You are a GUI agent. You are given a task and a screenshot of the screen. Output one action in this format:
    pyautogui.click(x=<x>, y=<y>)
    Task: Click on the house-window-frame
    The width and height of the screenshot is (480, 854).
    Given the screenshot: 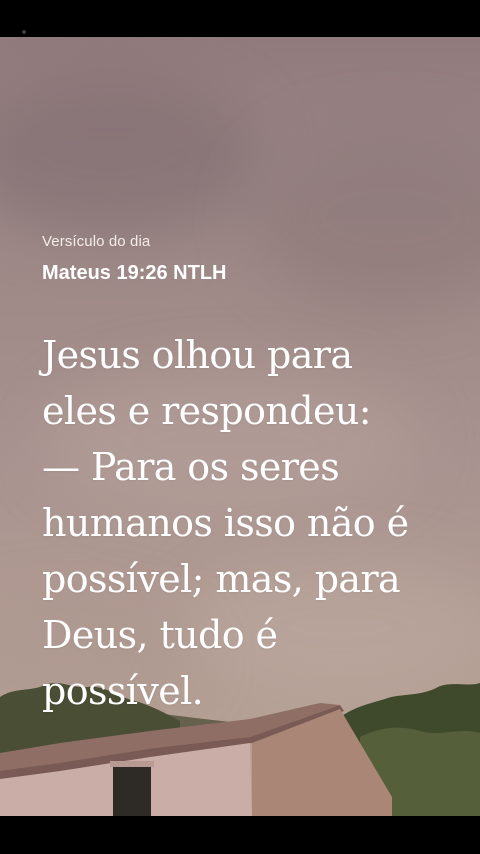 What is the action you would take?
    pyautogui.click(x=132, y=764)
    